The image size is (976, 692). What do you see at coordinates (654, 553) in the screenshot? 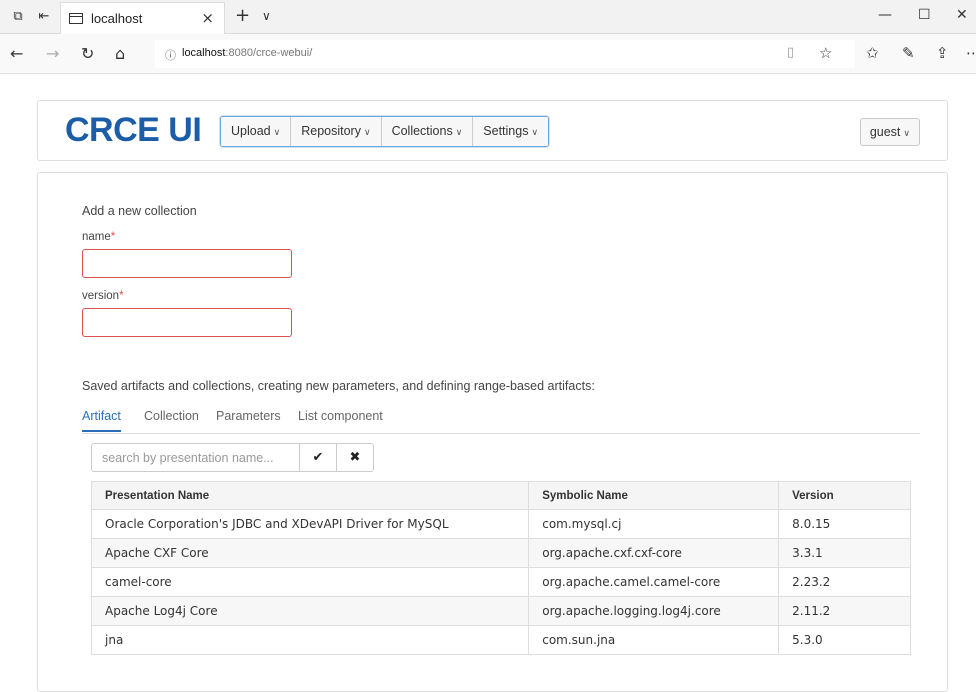
I see `symbolic-name-cell: org.apache.cxf.cxf-core` at bounding box center [654, 553].